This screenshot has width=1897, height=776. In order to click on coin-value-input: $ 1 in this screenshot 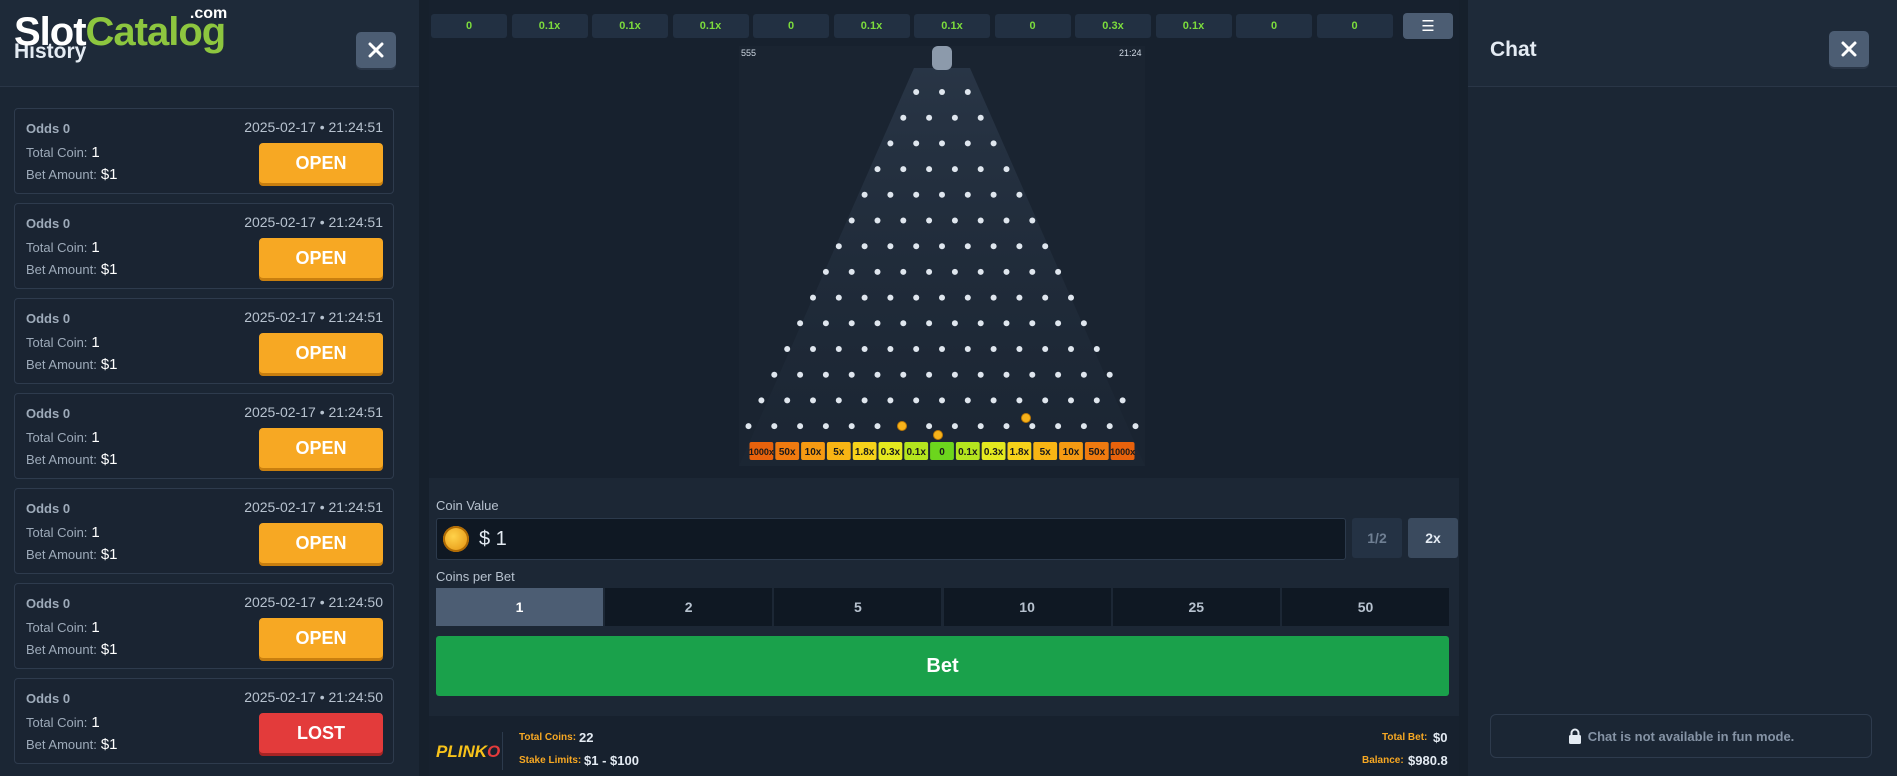, I will do `click(891, 539)`.